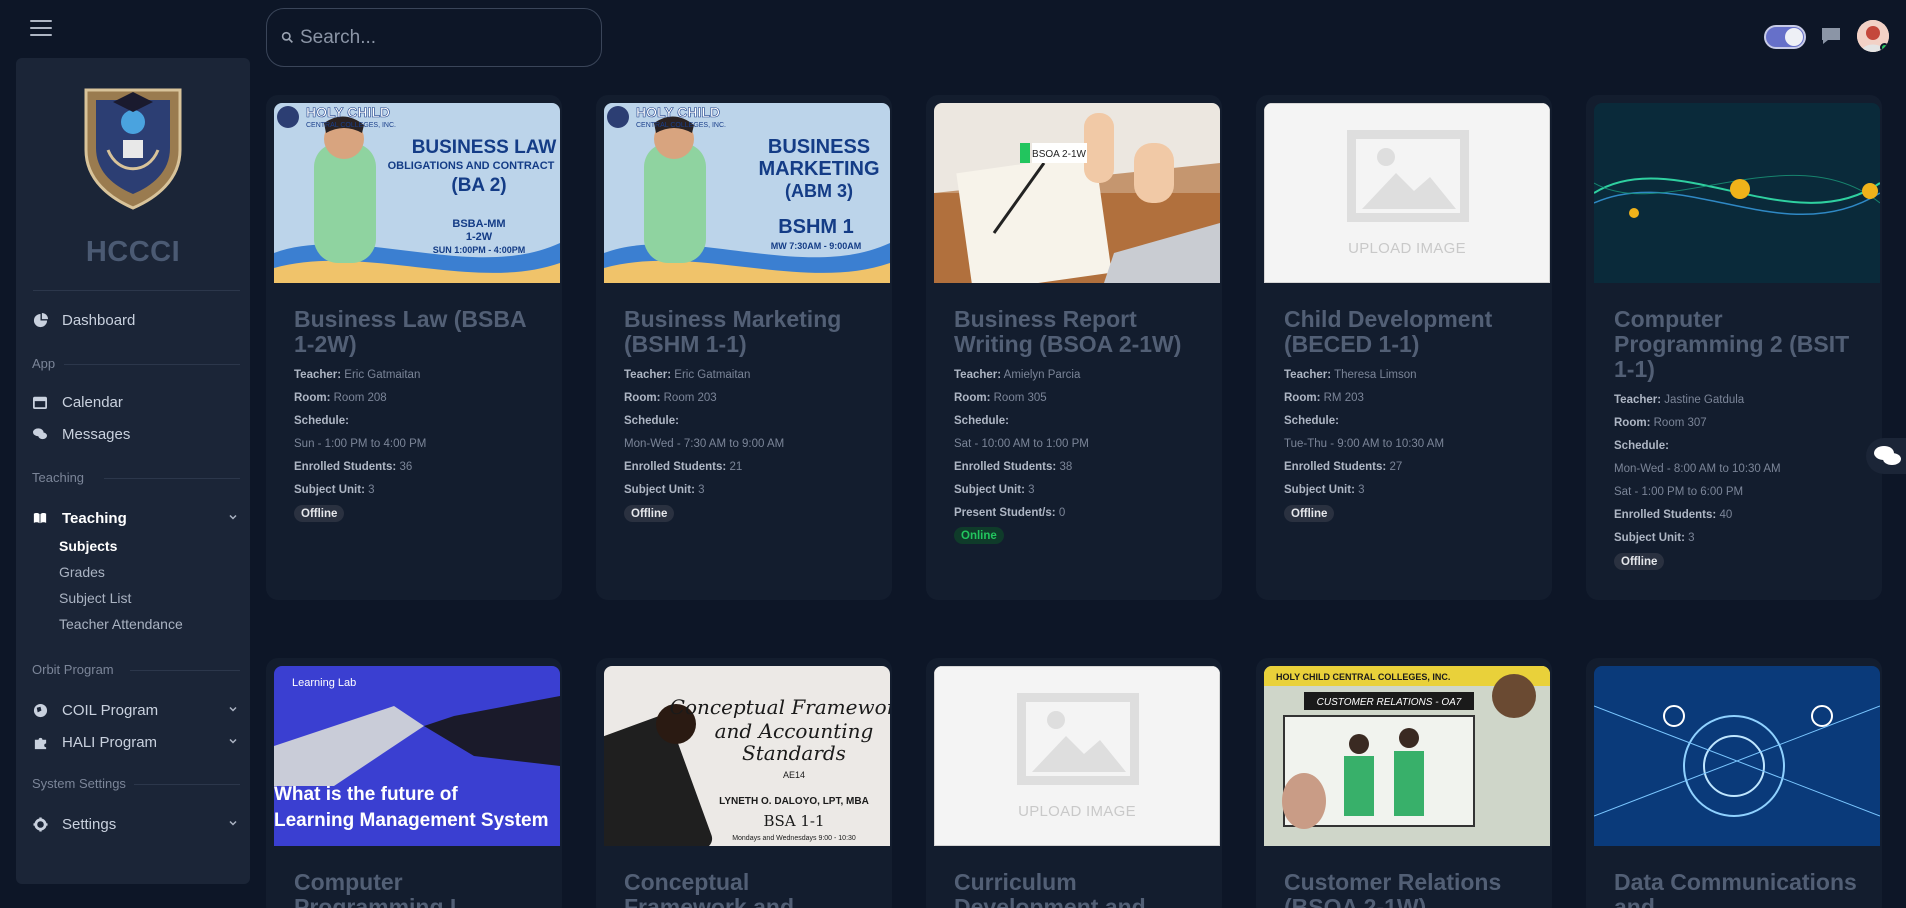 The height and width of the screenshot is (908, 1906). Describe the element at coordinates (749, 332) in the screenshot. I see `subject-title: Business Marketing (BSHM 1-1)` at that location.